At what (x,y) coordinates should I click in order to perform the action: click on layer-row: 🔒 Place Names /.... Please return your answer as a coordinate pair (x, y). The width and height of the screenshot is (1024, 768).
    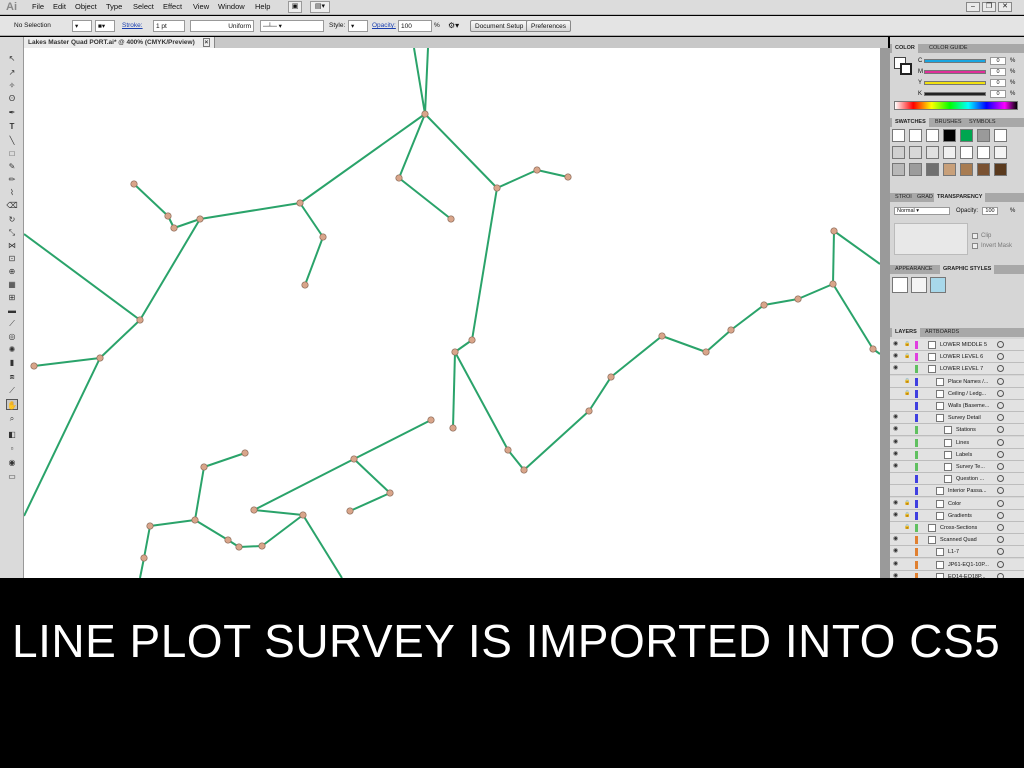
    Looking at the image, I should click on (957, 381).